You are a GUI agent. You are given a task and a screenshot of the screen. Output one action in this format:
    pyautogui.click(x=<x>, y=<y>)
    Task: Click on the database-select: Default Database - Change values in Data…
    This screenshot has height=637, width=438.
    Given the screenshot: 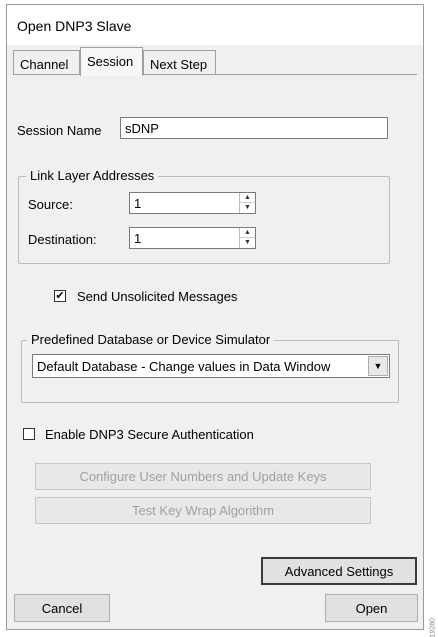 What is the action you would take?
    pyautogui.click(x=211, y=366)
    